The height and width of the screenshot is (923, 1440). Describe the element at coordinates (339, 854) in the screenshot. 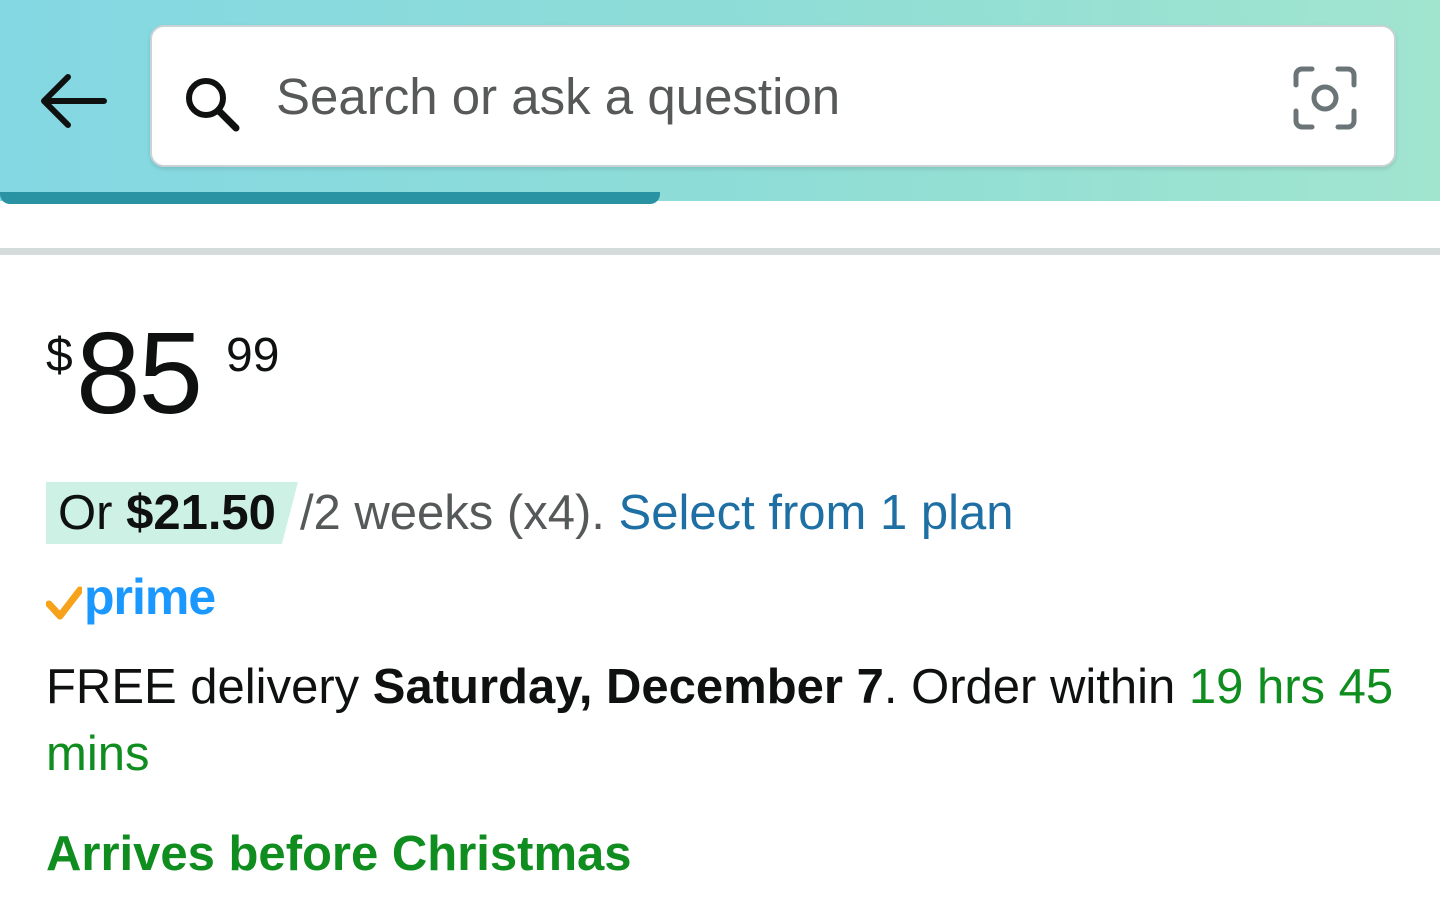

I see `arrives-before-christmas-badge: Arrives before Christmas` at that location.